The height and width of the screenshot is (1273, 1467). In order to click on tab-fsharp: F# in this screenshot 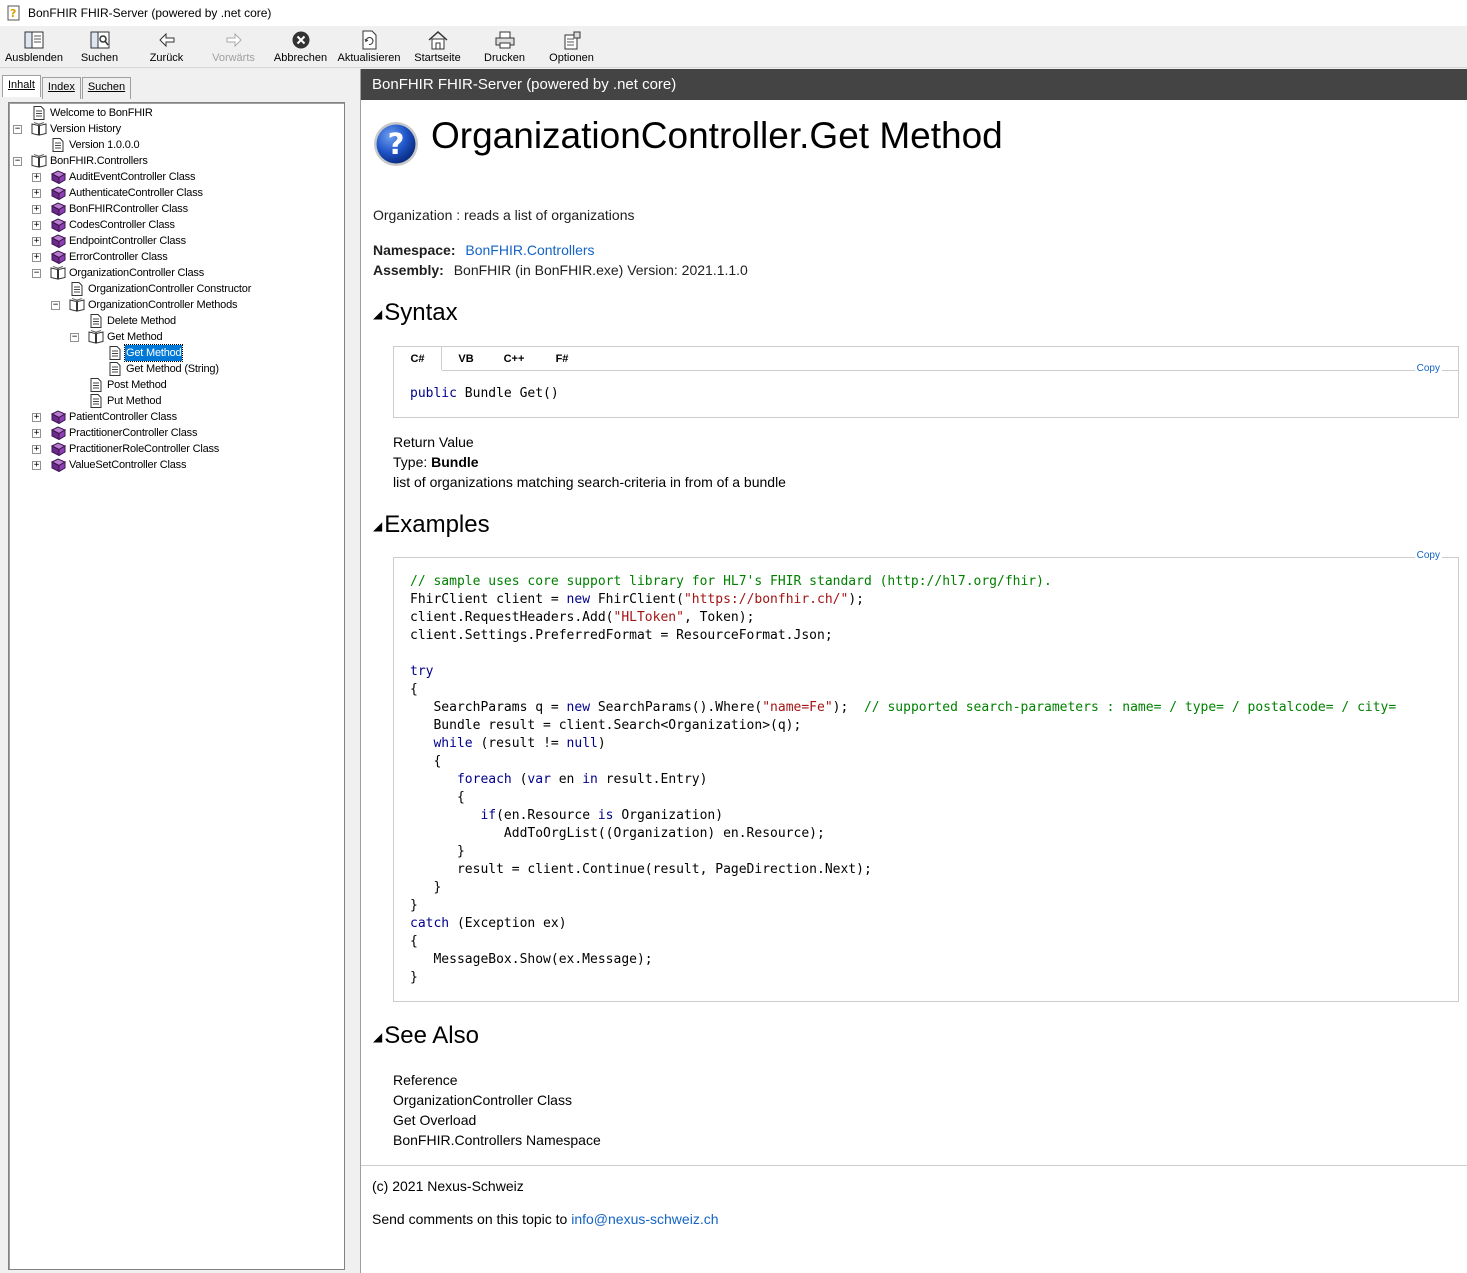, I will do `click(562, 359)`.